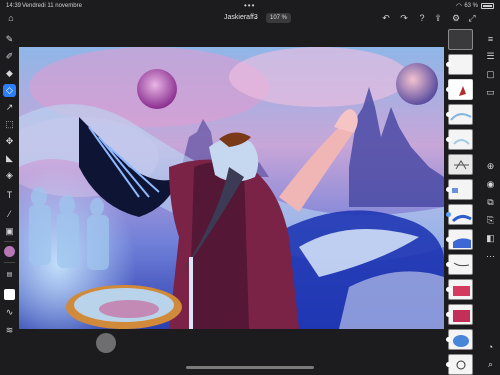 Image resolution: width=500 pixels, height=375 pixels. I want to click on visibility-eye-icon: ◉, so click(490, 184).